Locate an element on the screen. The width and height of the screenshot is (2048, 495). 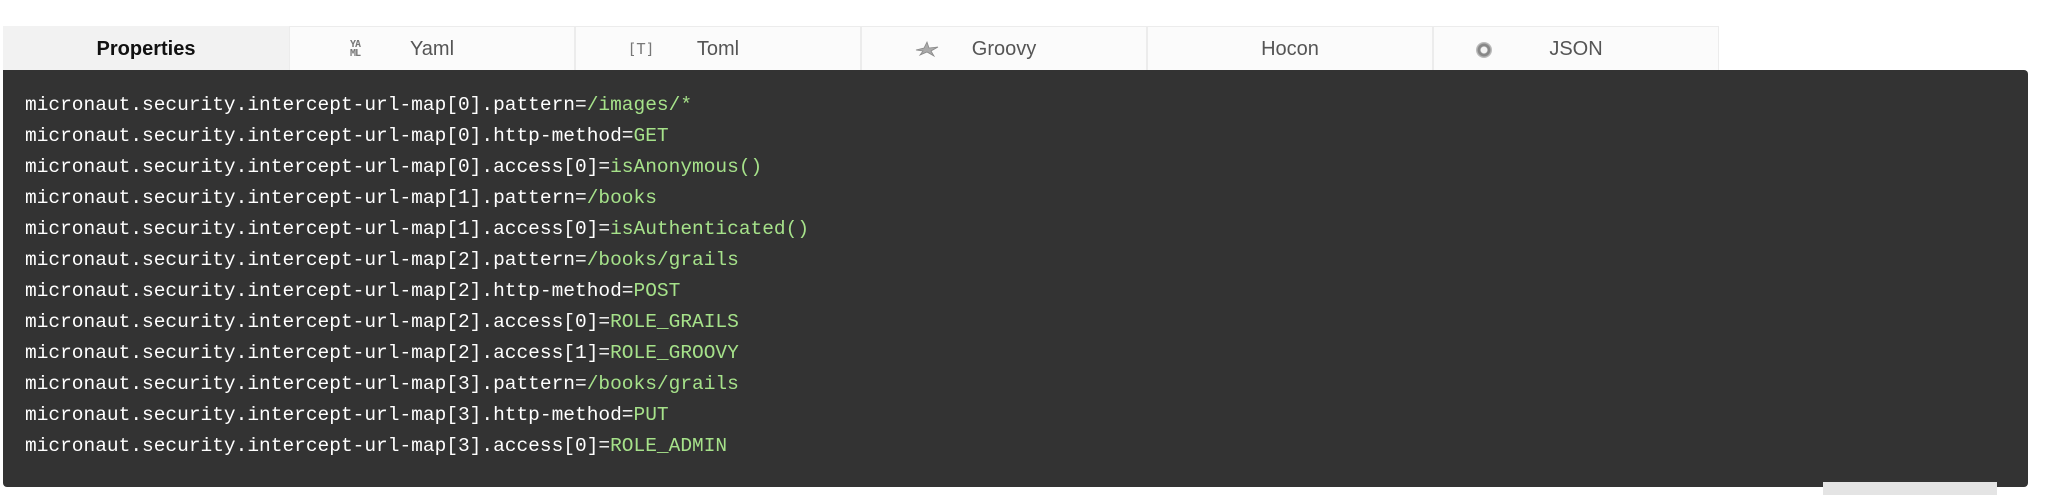
code-value: PUT is located at coordinates (651, 415).